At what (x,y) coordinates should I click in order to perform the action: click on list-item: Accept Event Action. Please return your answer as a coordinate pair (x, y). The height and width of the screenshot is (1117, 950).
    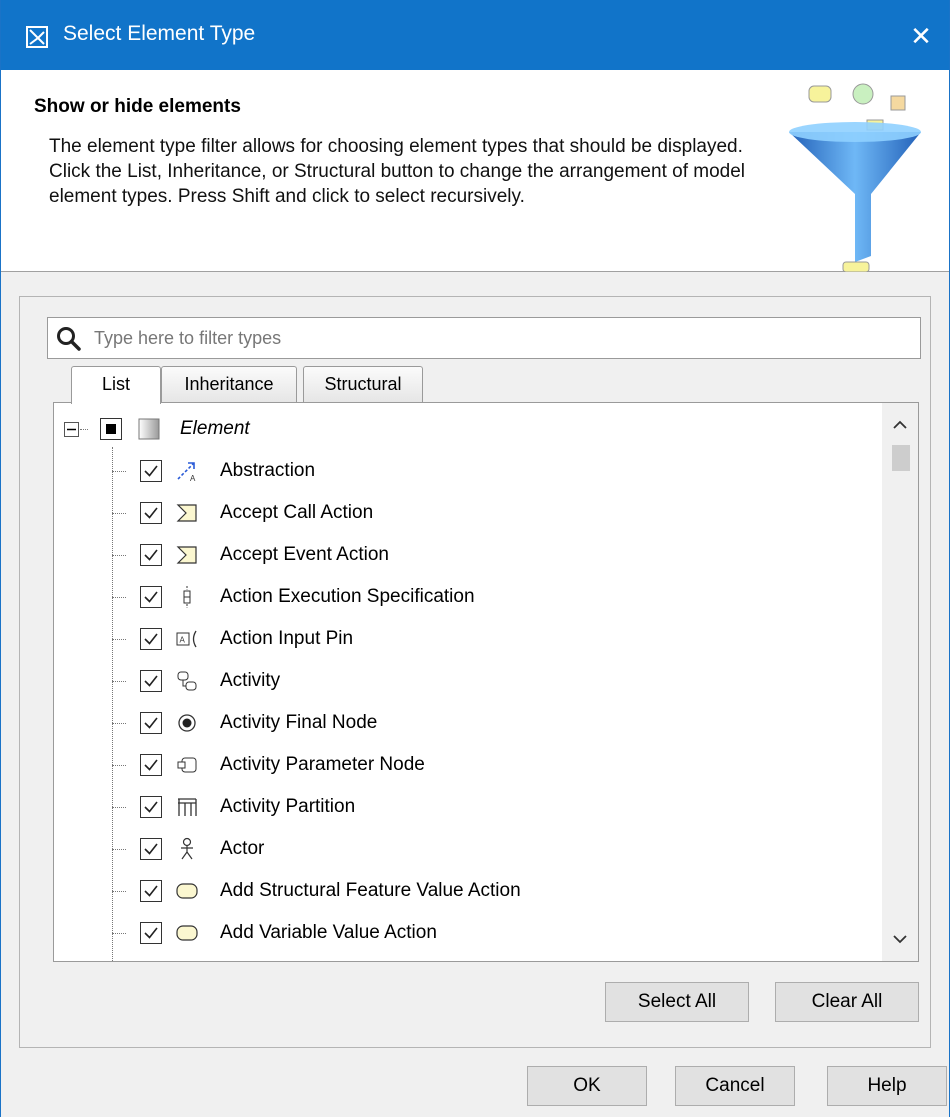
    Looking at the image, I should click on (464, 555).